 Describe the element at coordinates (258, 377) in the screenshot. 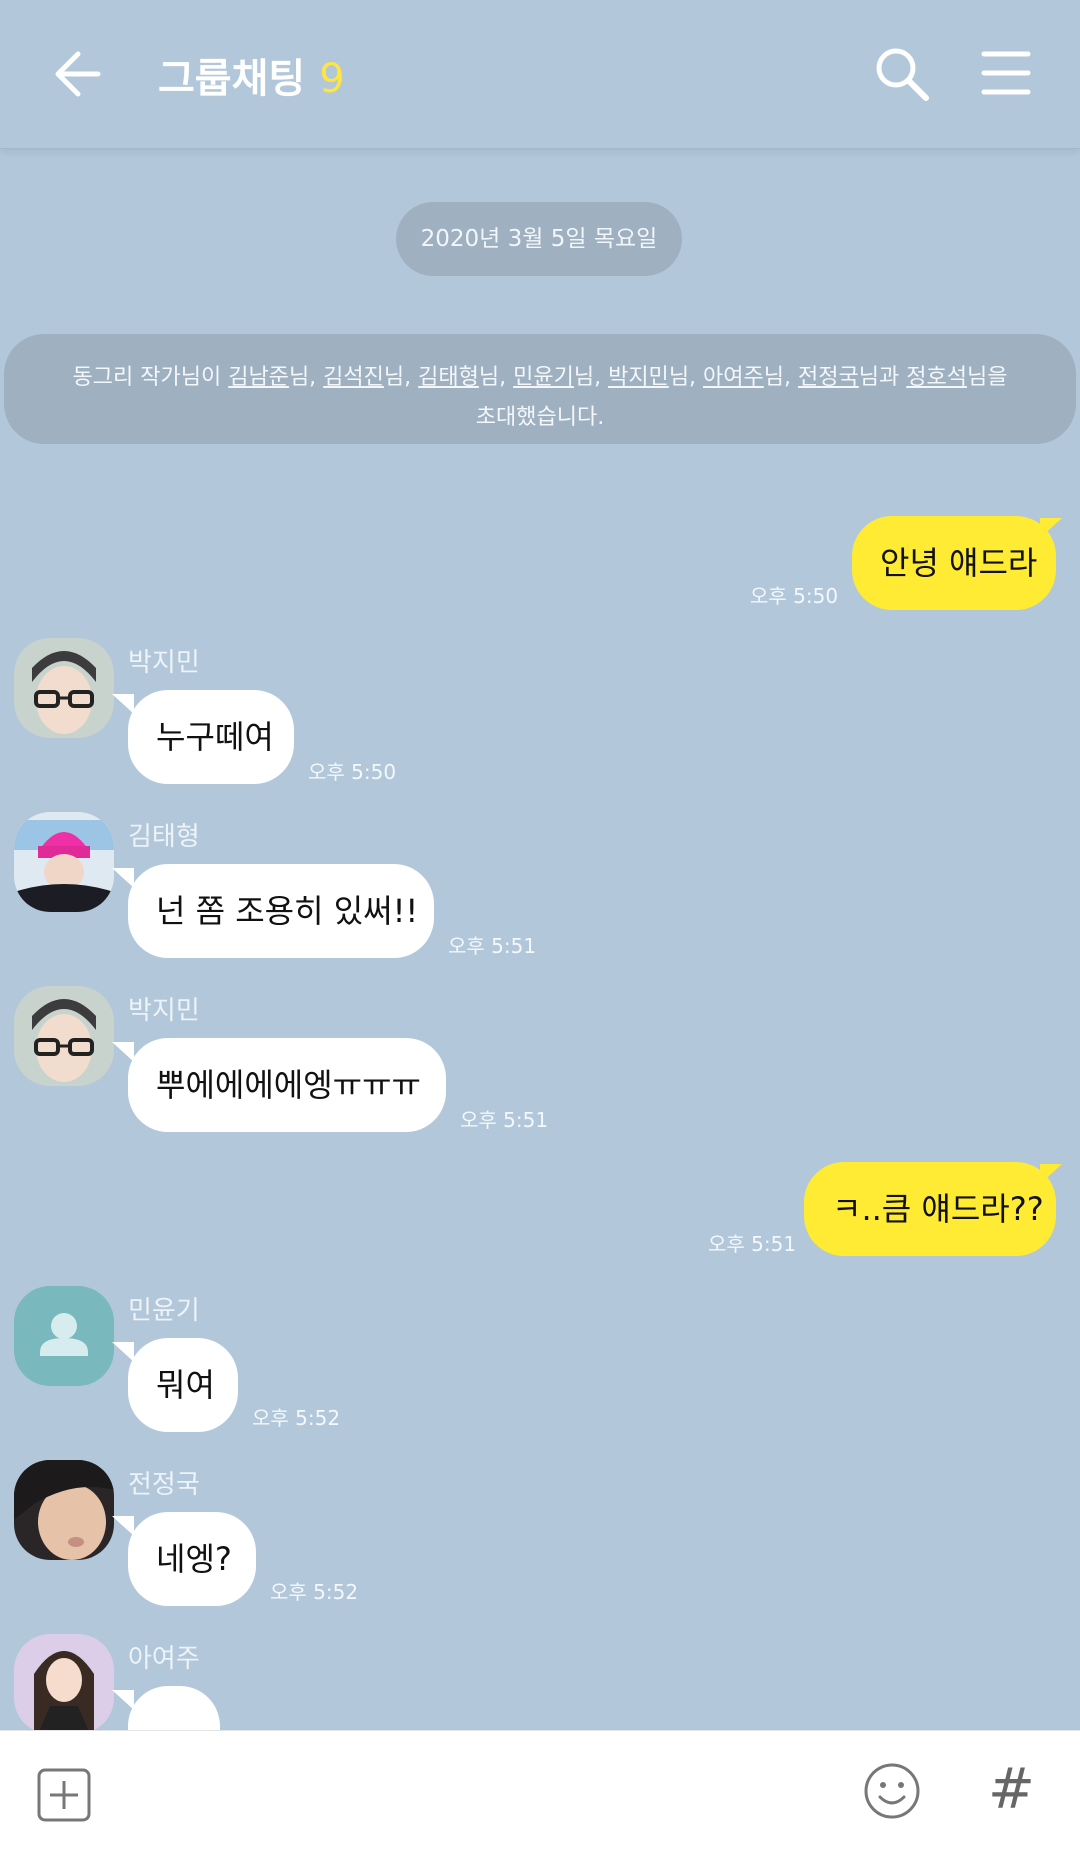

I see `notice-name: 김남준` at that location.